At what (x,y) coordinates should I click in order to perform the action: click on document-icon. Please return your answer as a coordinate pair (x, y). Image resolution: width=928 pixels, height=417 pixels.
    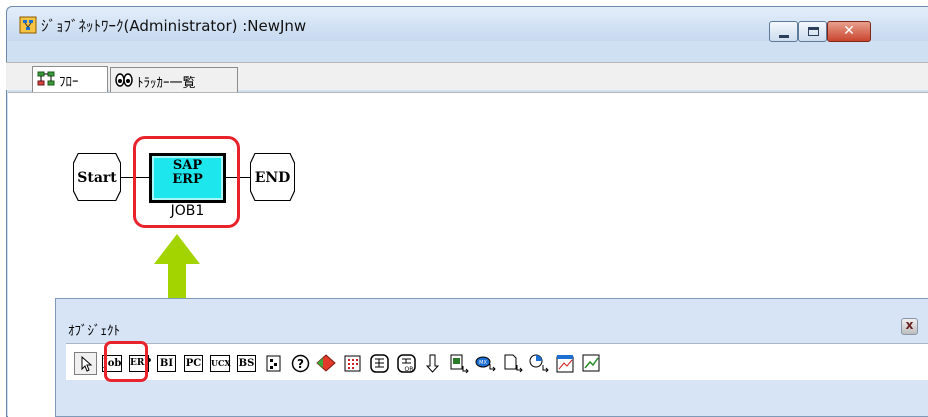
    Looking at the image, I should click on (513, 363).